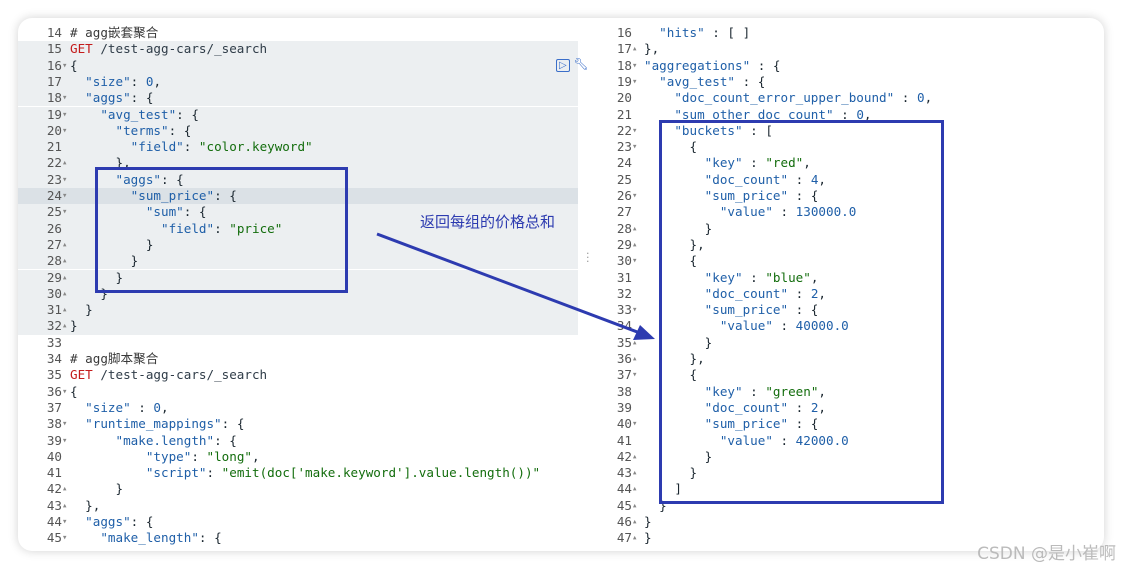  What do you see at coordinates (54, 81) in the screenshot?
I see `line-number: 17` at bounding box center [54, 81].